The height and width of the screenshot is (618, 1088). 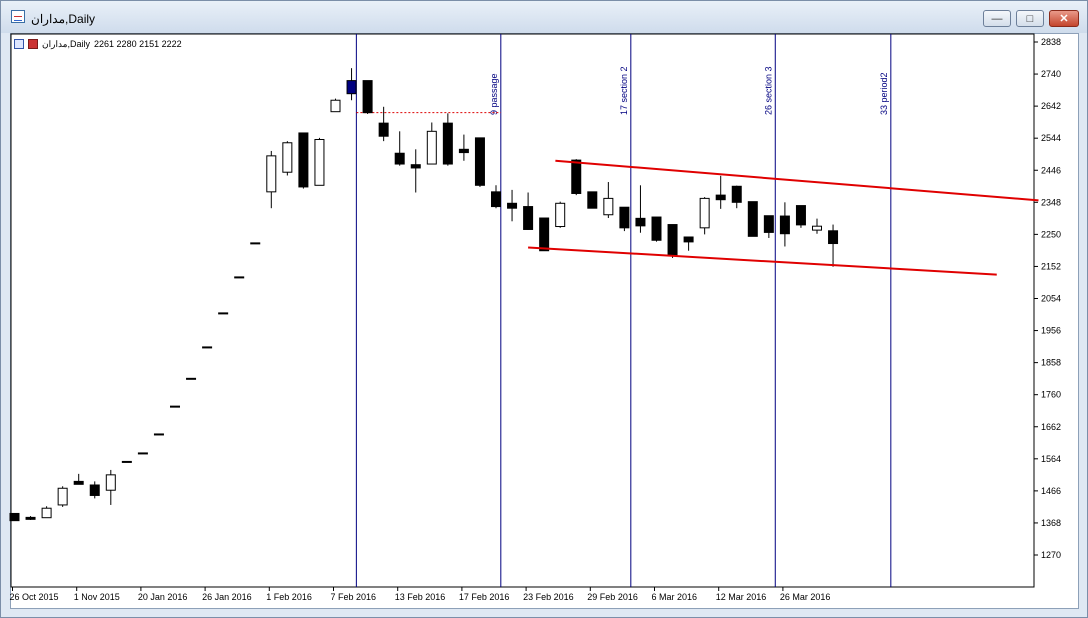 I want to click on price-tick-label: 1270, so click(x=1051, y=555).